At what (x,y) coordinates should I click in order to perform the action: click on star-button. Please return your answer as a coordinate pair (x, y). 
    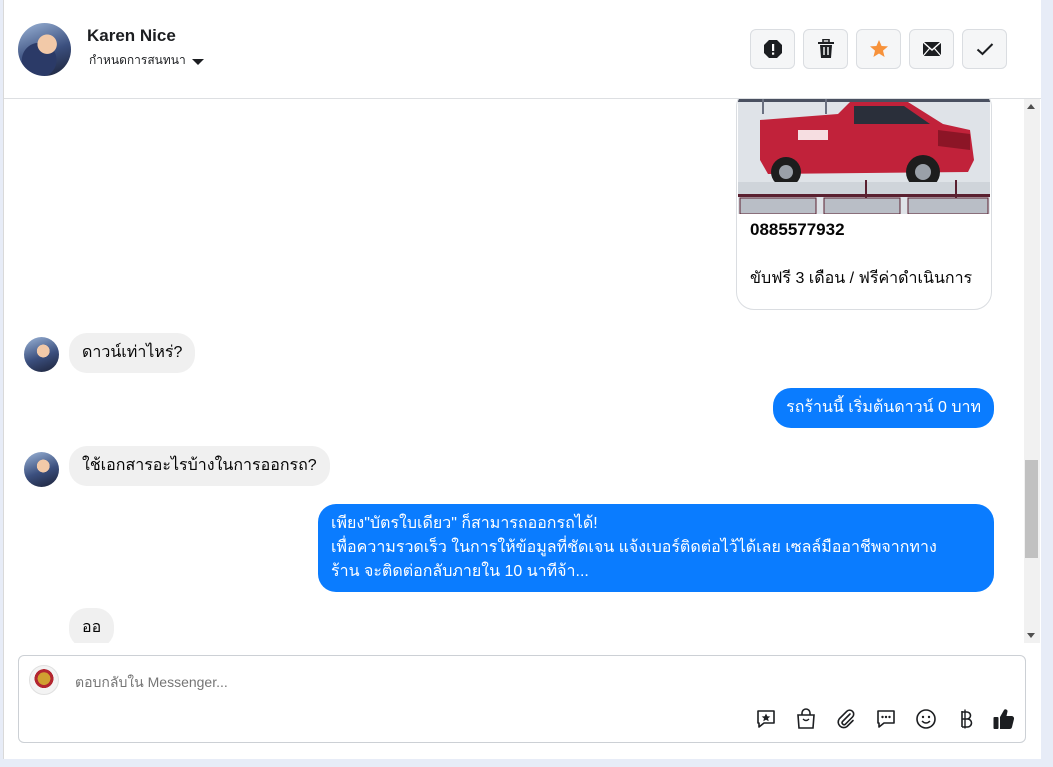
    Looking at the image, I should click on (878, 49).